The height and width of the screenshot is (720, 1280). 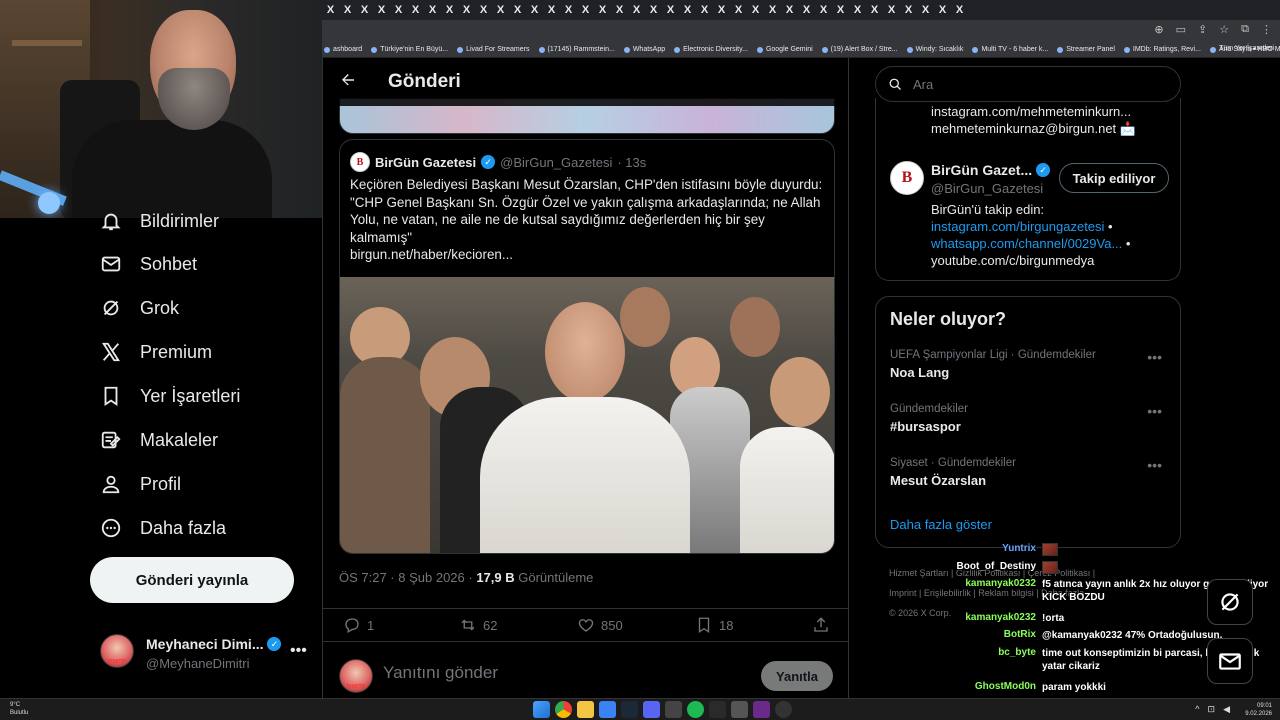 I want to click on obs-icon, so click(x=761, y=709).